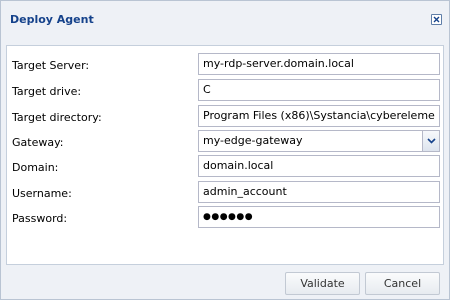  Describe the element at coordinates (51, 65) in the screenshot. I see `target-server-label: Target Server:` at that location.